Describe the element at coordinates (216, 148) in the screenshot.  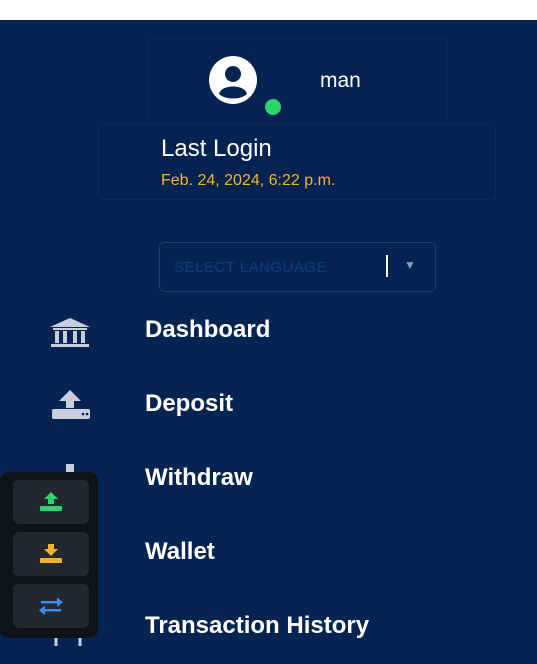
I see `last-login-label: Last Login` at that location.